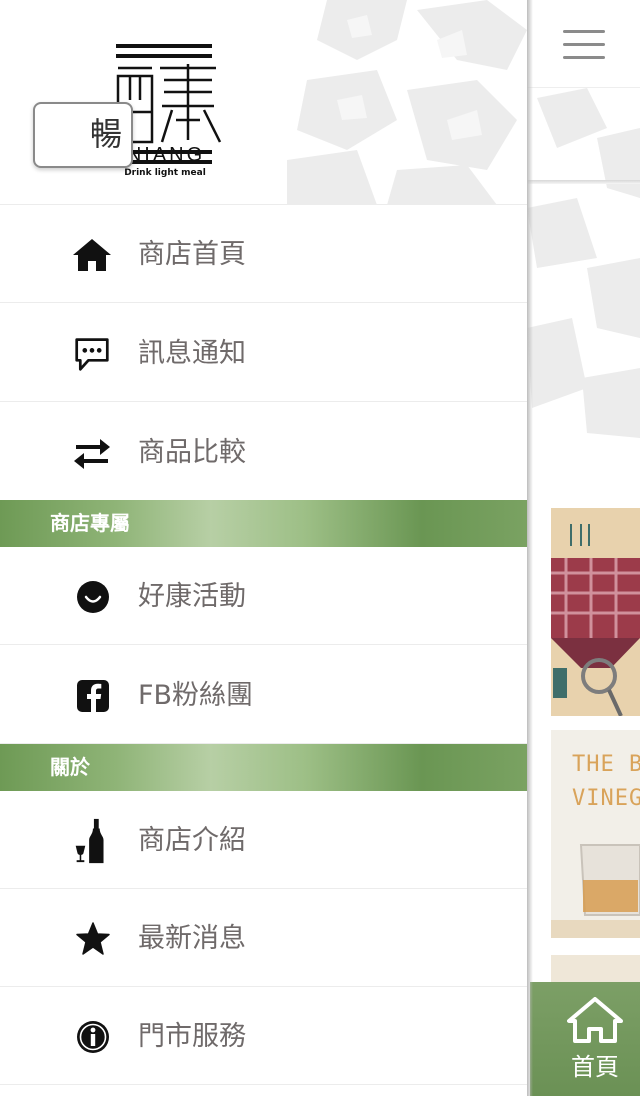 The height and width of the screenshot is (1096, 640). I want to click on menu-item-compare: 商品比較, so click(263, 452).